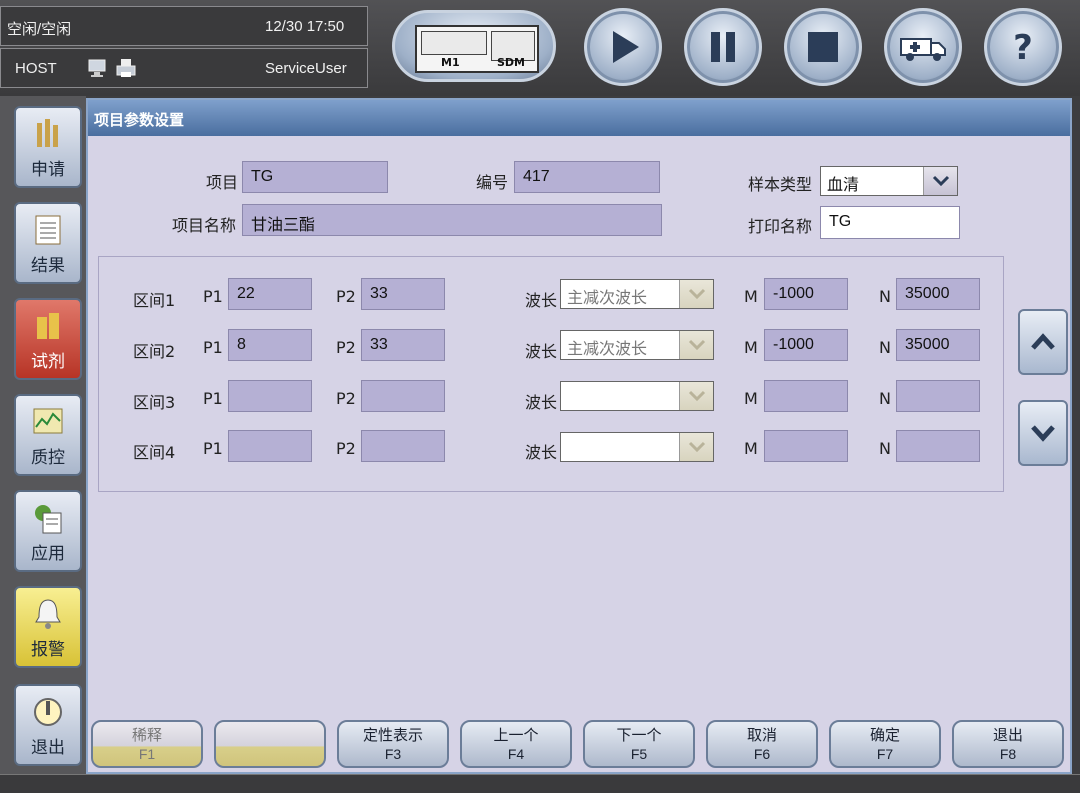  I want to click on nav-results: 结果, so click(48, 243).